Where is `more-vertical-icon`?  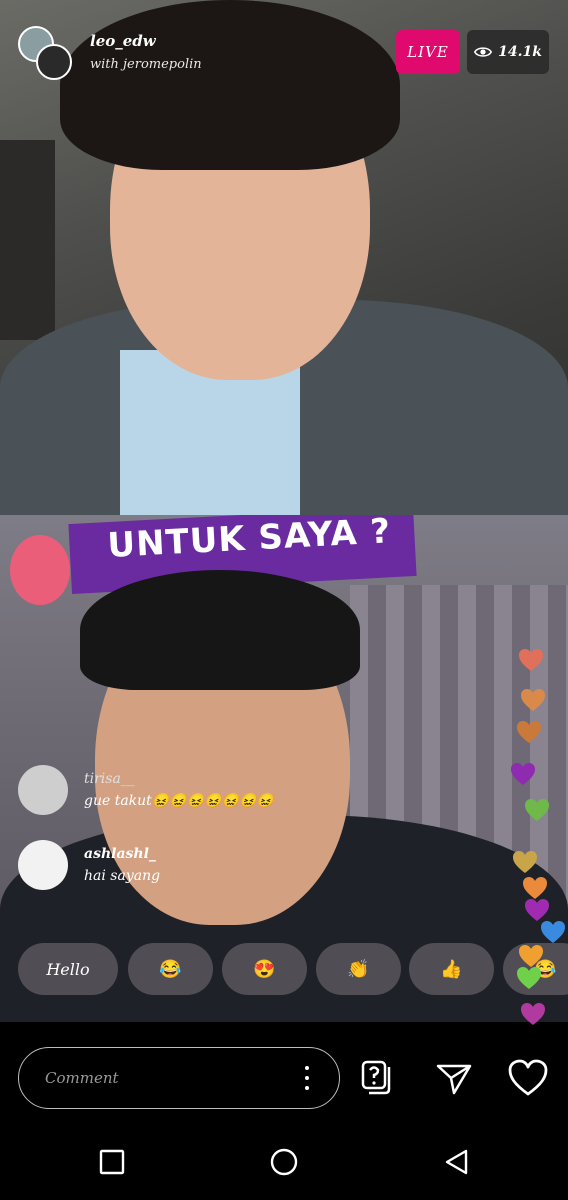 more-vertical-icon is located at coordinates (307, 1078).